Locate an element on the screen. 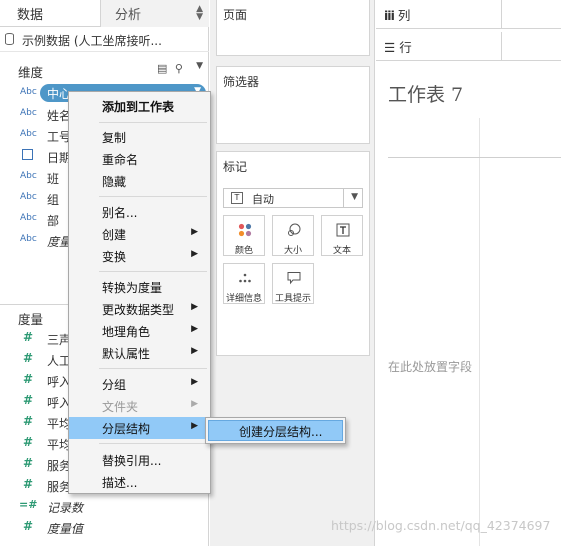  tab-data: 数据 is located at coordinates (50, 13).